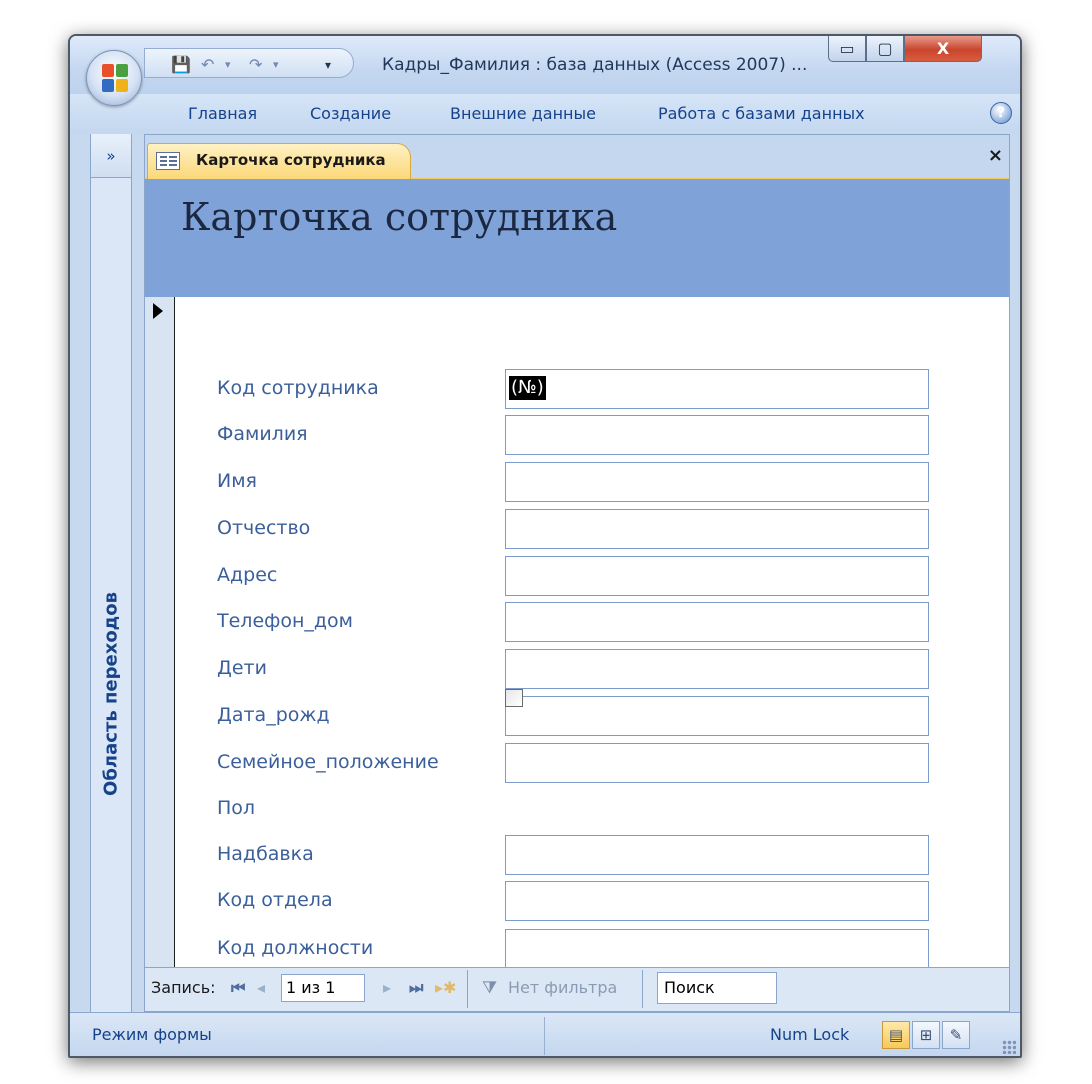 The height and width of the screenshot is (1084, 1092). Describe the element at coordinates (183, 987) in the screenshot. I see `record-label: Запись:` at that location.